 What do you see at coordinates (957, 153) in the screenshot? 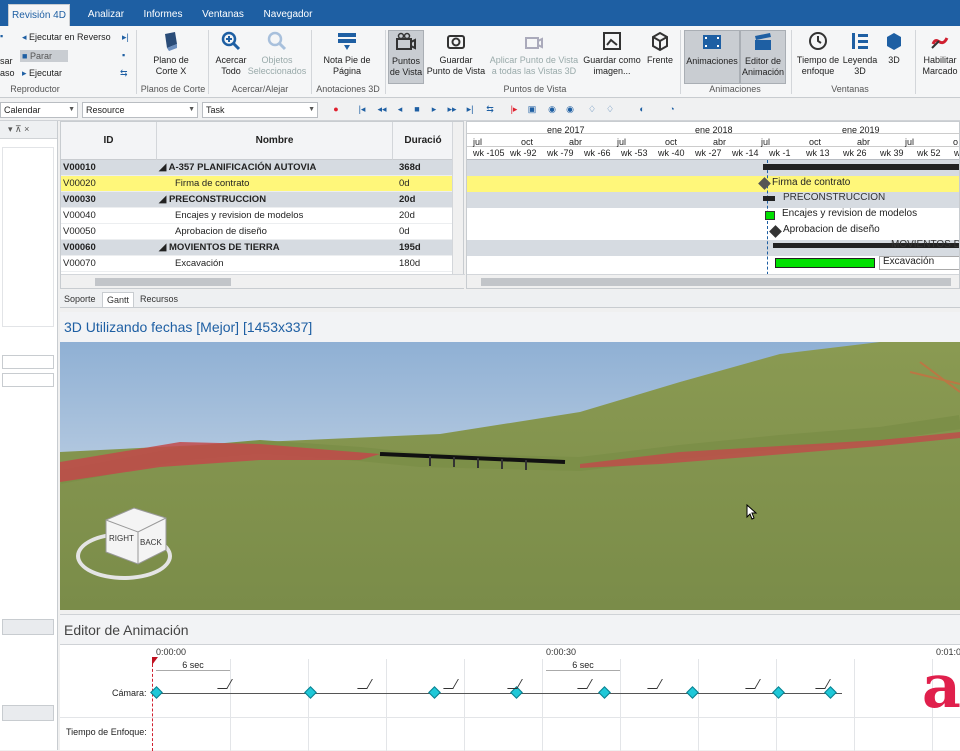
I see `week-label: wk` at bounding box center [957, 153].